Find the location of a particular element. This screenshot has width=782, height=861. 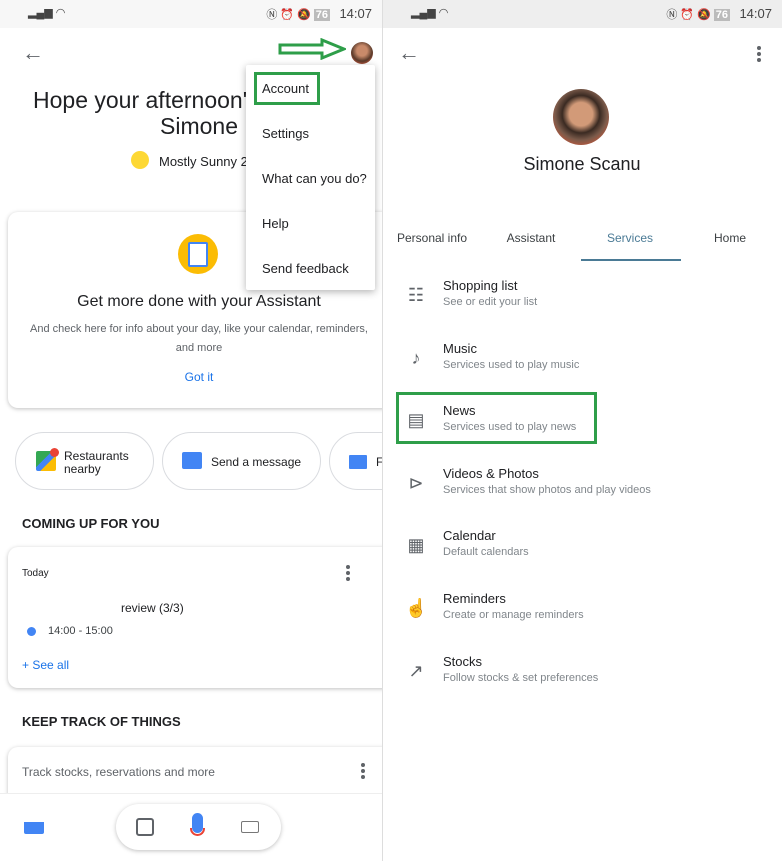

menu-item-what-can-you-do: What can you do? is located at coordinates (314, 178).